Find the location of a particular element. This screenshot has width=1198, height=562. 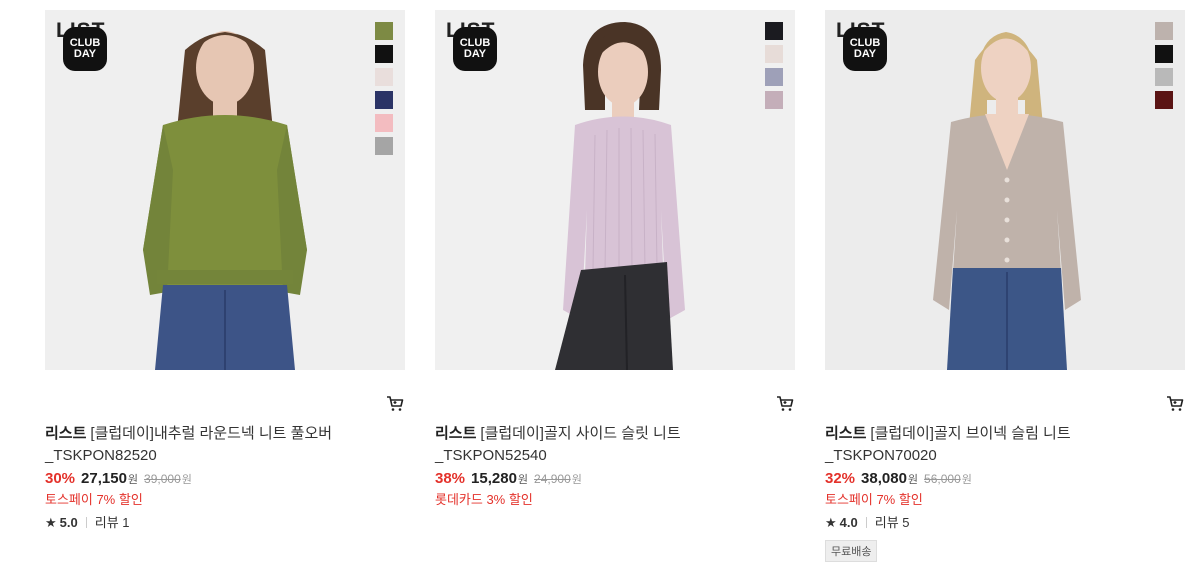

price-row: 38% 15,280원 24,900원 is located at coordinates (508, 478).